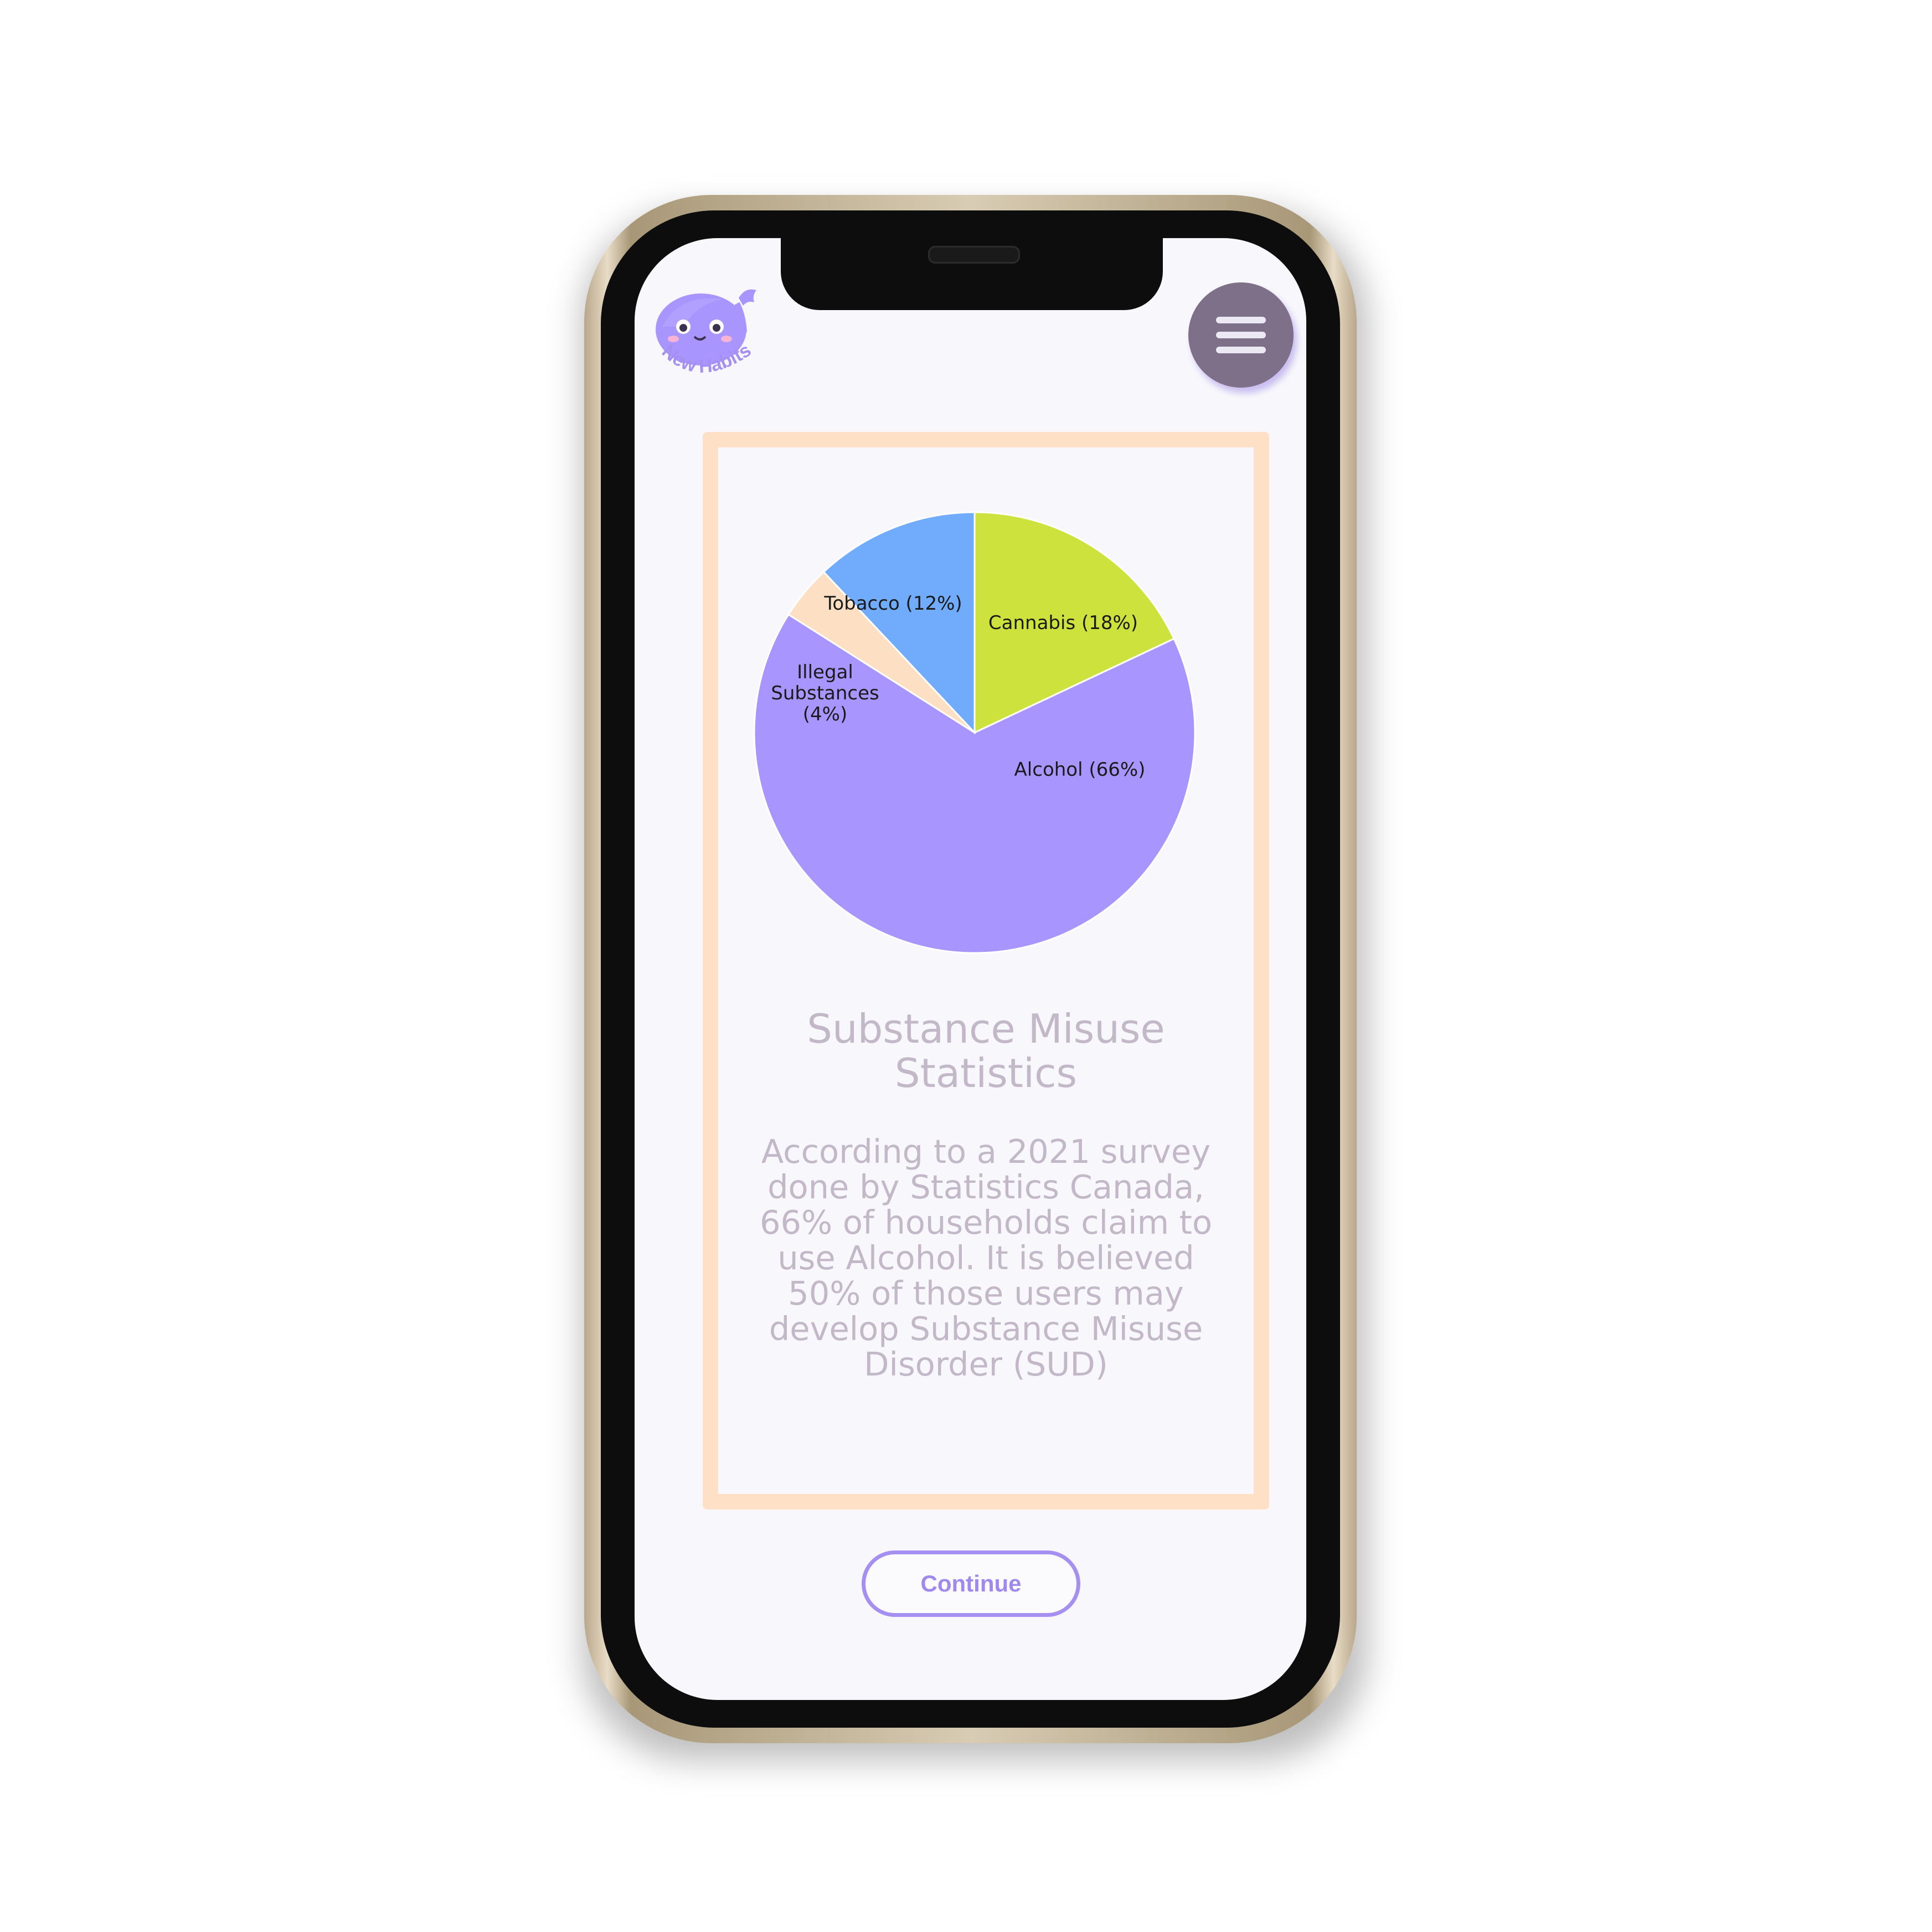  What do you see at coordinates (1241, 320) in the screenshot?
I see `menu-bar-top` at bounding box center [1241, 320].